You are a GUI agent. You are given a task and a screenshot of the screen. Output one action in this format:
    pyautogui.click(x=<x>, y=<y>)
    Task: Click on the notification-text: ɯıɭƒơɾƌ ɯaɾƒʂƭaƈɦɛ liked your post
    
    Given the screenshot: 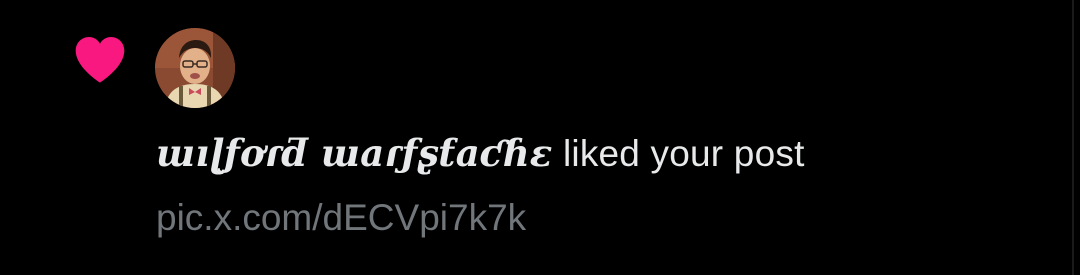 What is the action you would take?
    pyautogui.click(x=480, y=153)
    